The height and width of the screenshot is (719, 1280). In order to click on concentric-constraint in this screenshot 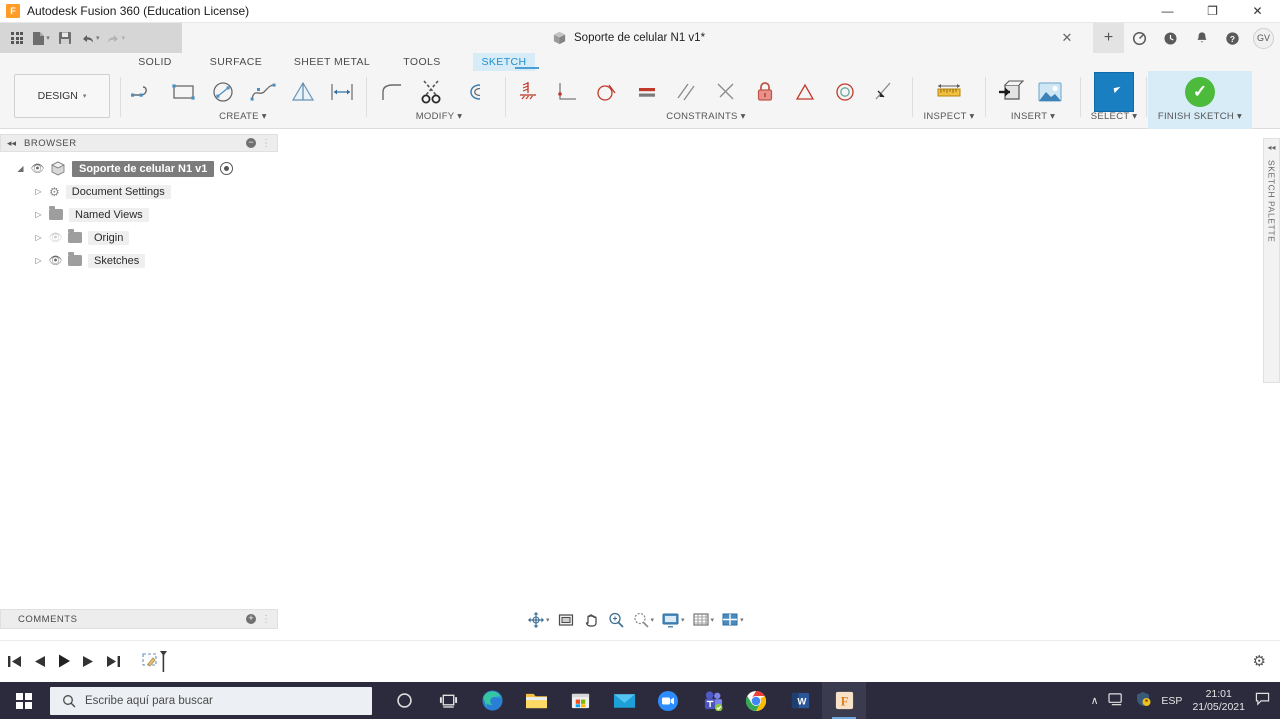, I will do `click(845, 92)`.